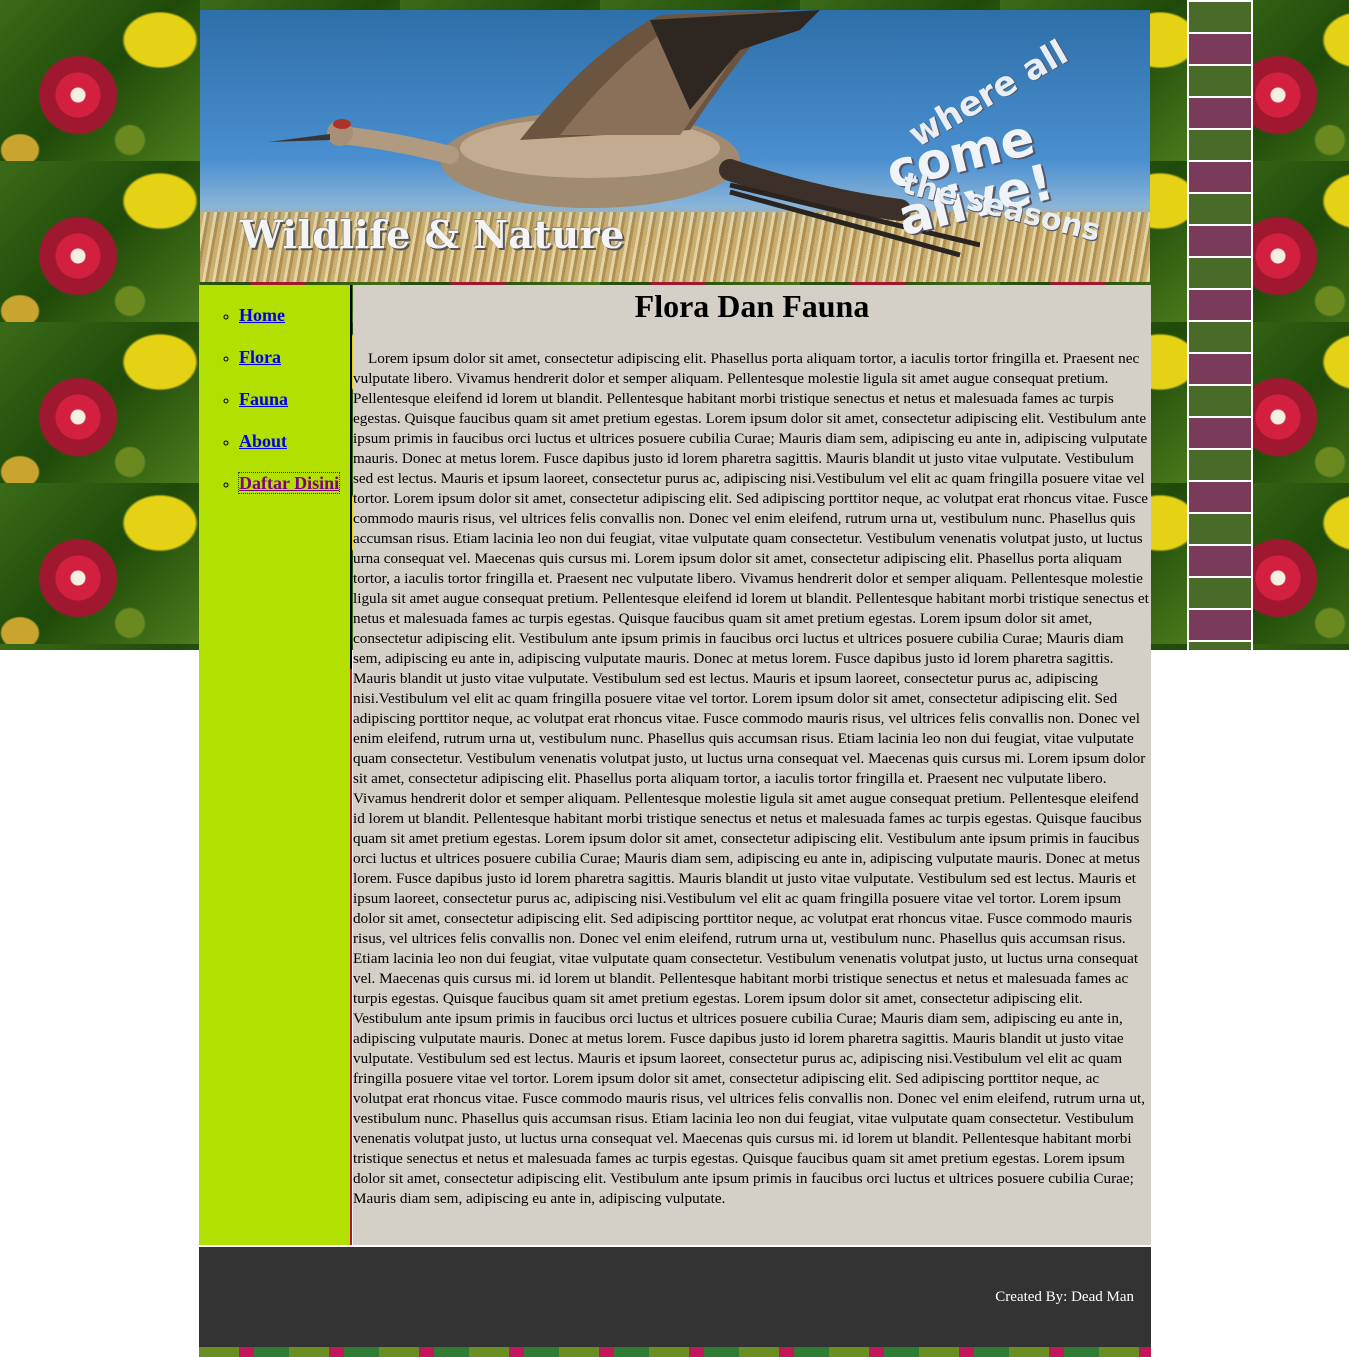 This screenshot has height=1357, width=1349. What do you see at coordinates (262, 315) in the screenshot?
I see `nav-link-home: Home` at bounding box center [262, 315].